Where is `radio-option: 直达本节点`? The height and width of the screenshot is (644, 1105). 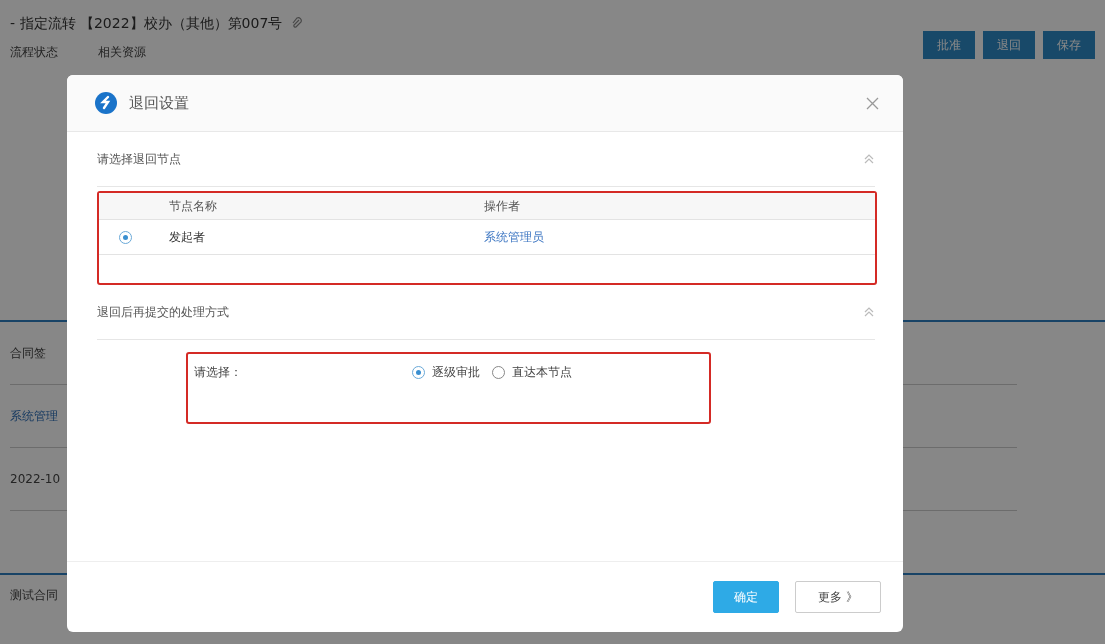 radio-option: 直达本节点 is located at coordinates (532, 372).